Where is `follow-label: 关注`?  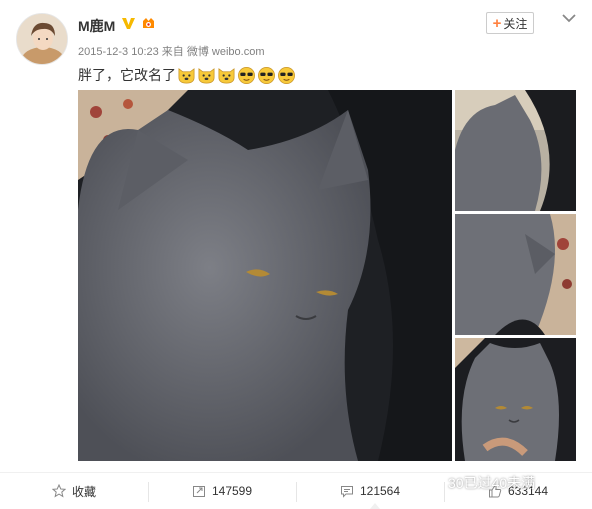
follow-label: 关注 is located at coordinates (515, 23).